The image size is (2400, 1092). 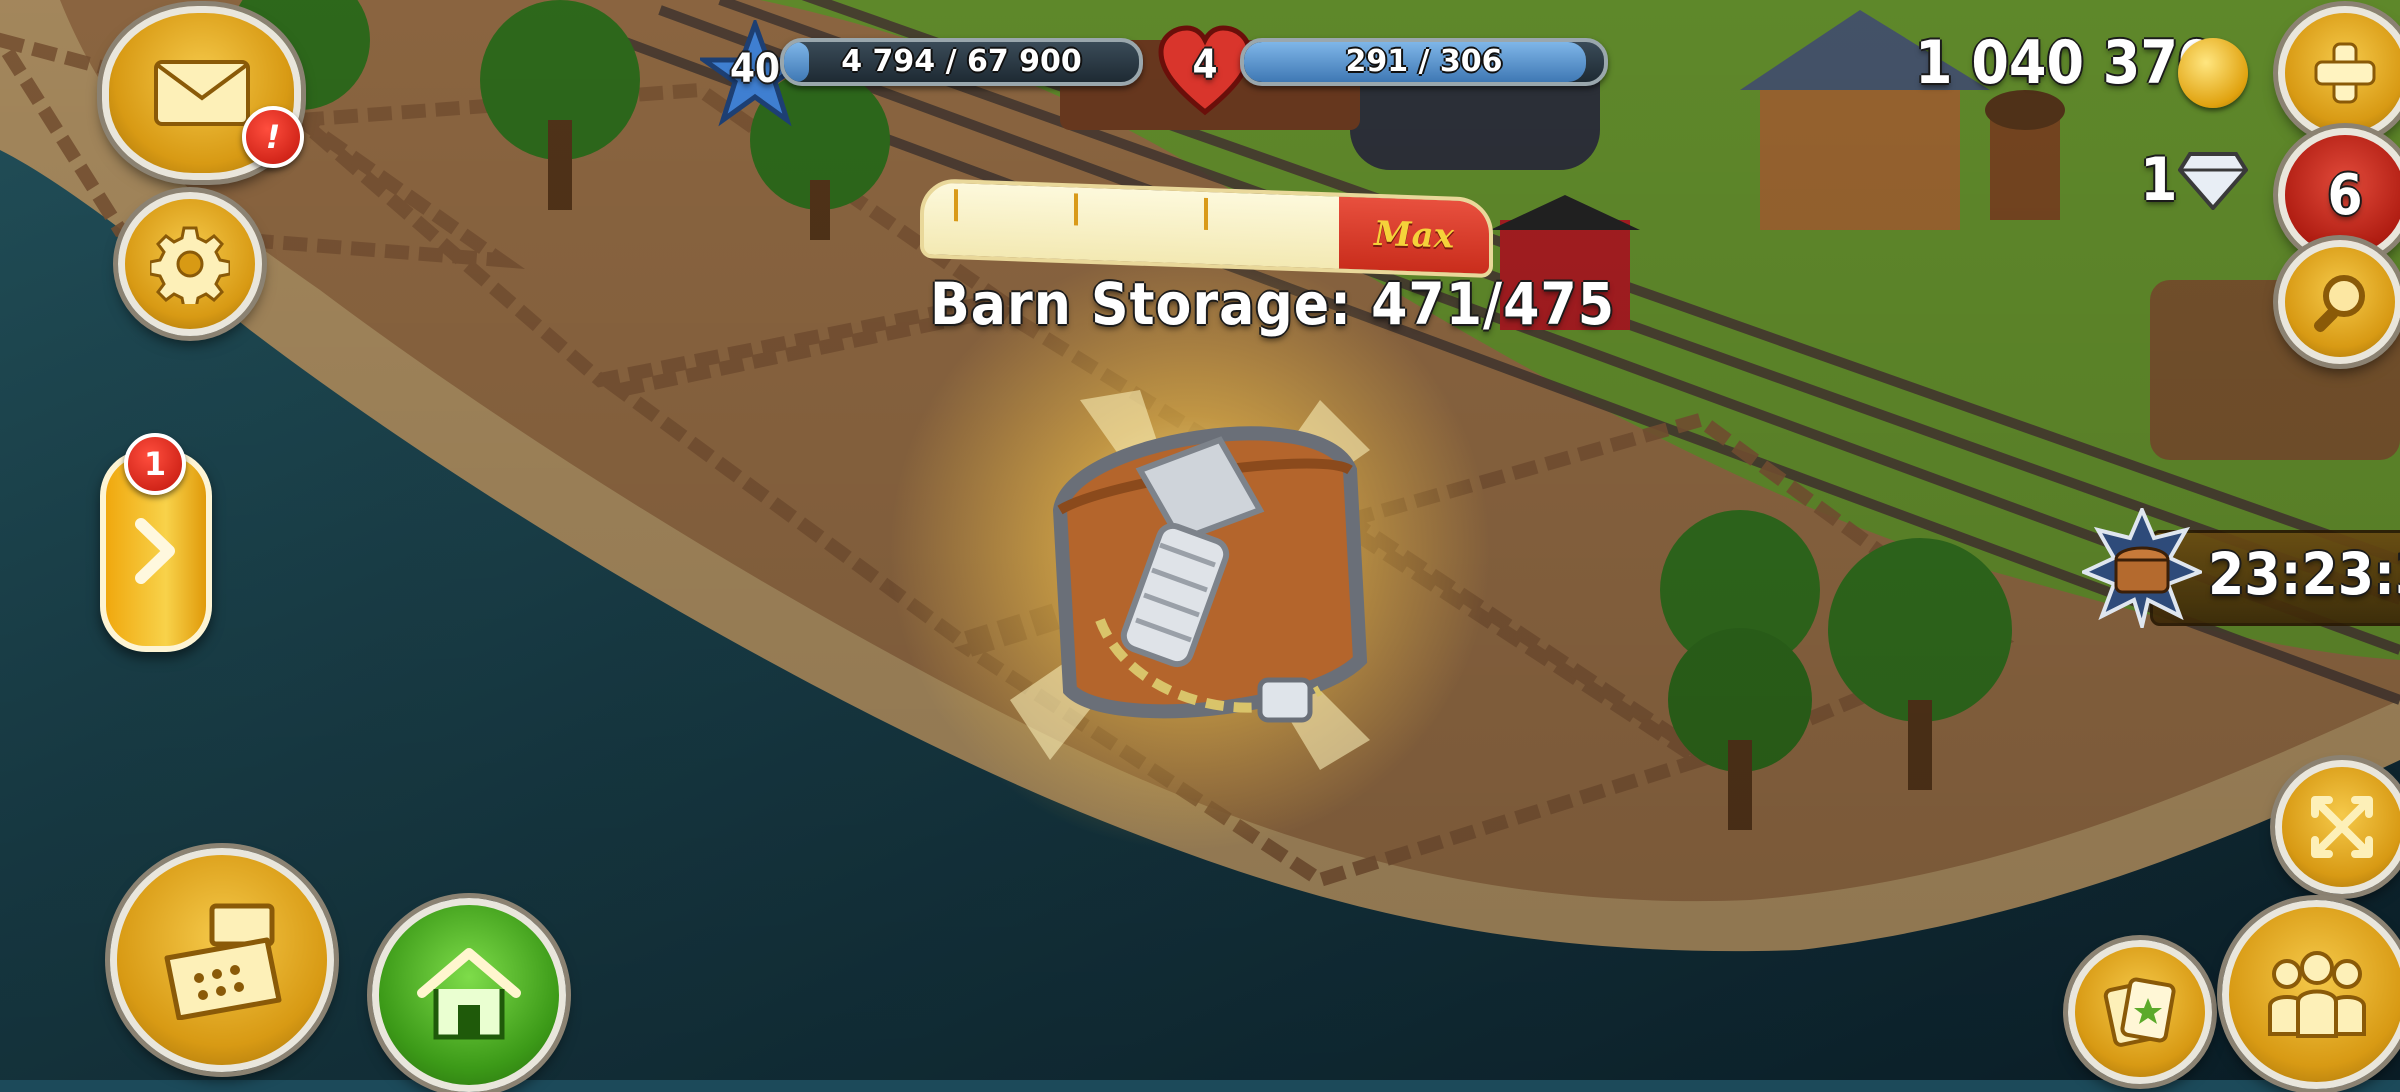 What do you see at coordinates (2345, 195) in the screenshot?
I see `gem-offer-count: 6` at bounding box center [2345, 195].